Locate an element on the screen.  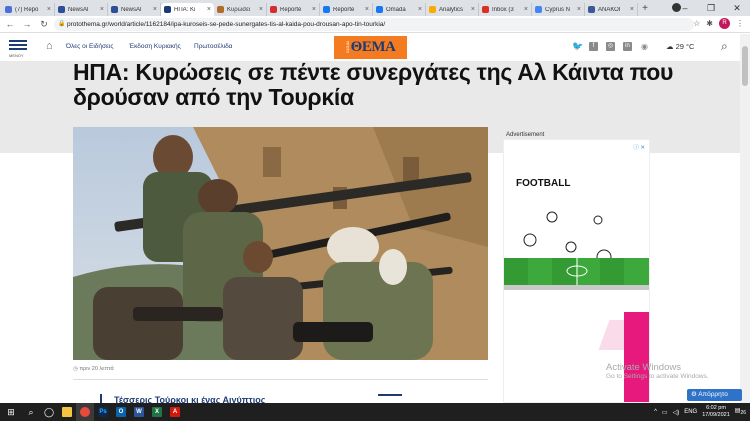
weather-widget: ☁ 29 °C is located at coordinates (680, 46).